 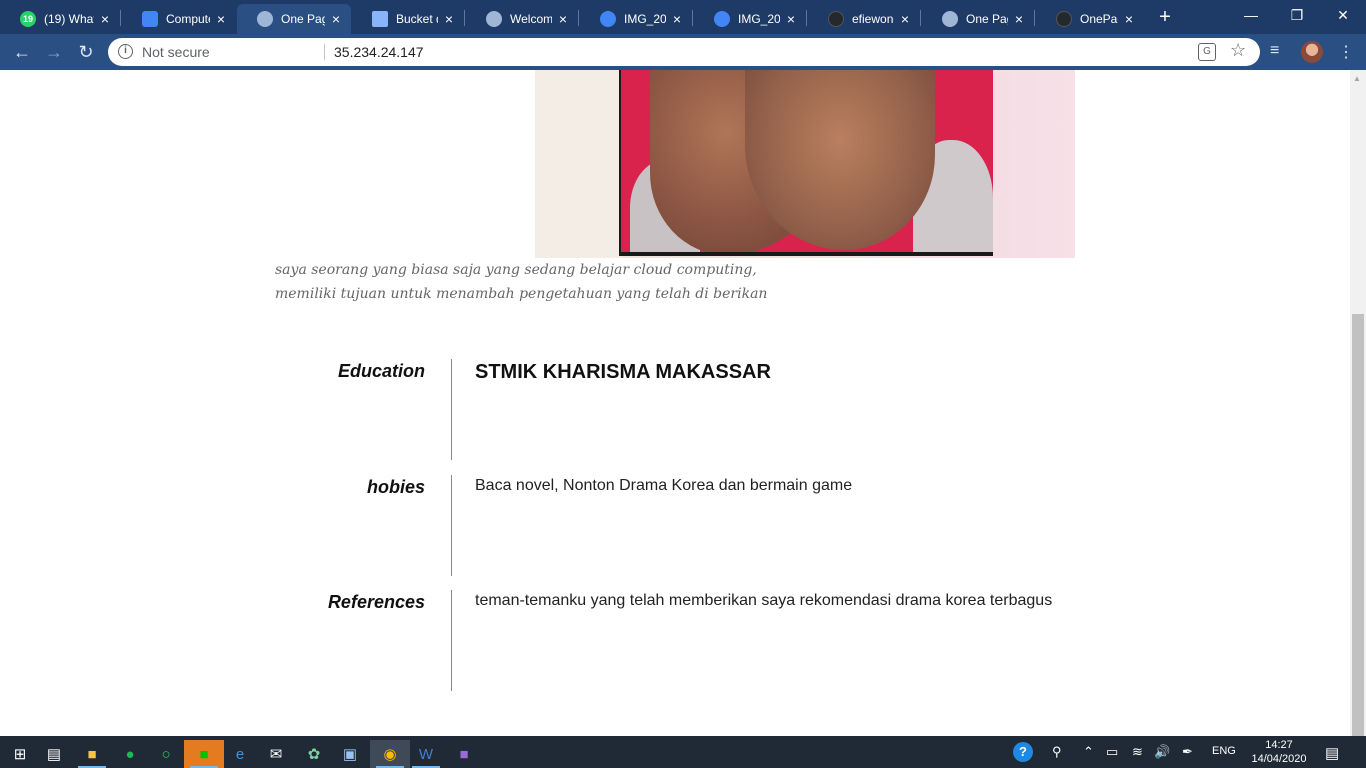 What do you see at coordinates (1088, 752) in the screenshot?
I see `chevron-up-icon: ⌃` at bounding box center [1088, 752].